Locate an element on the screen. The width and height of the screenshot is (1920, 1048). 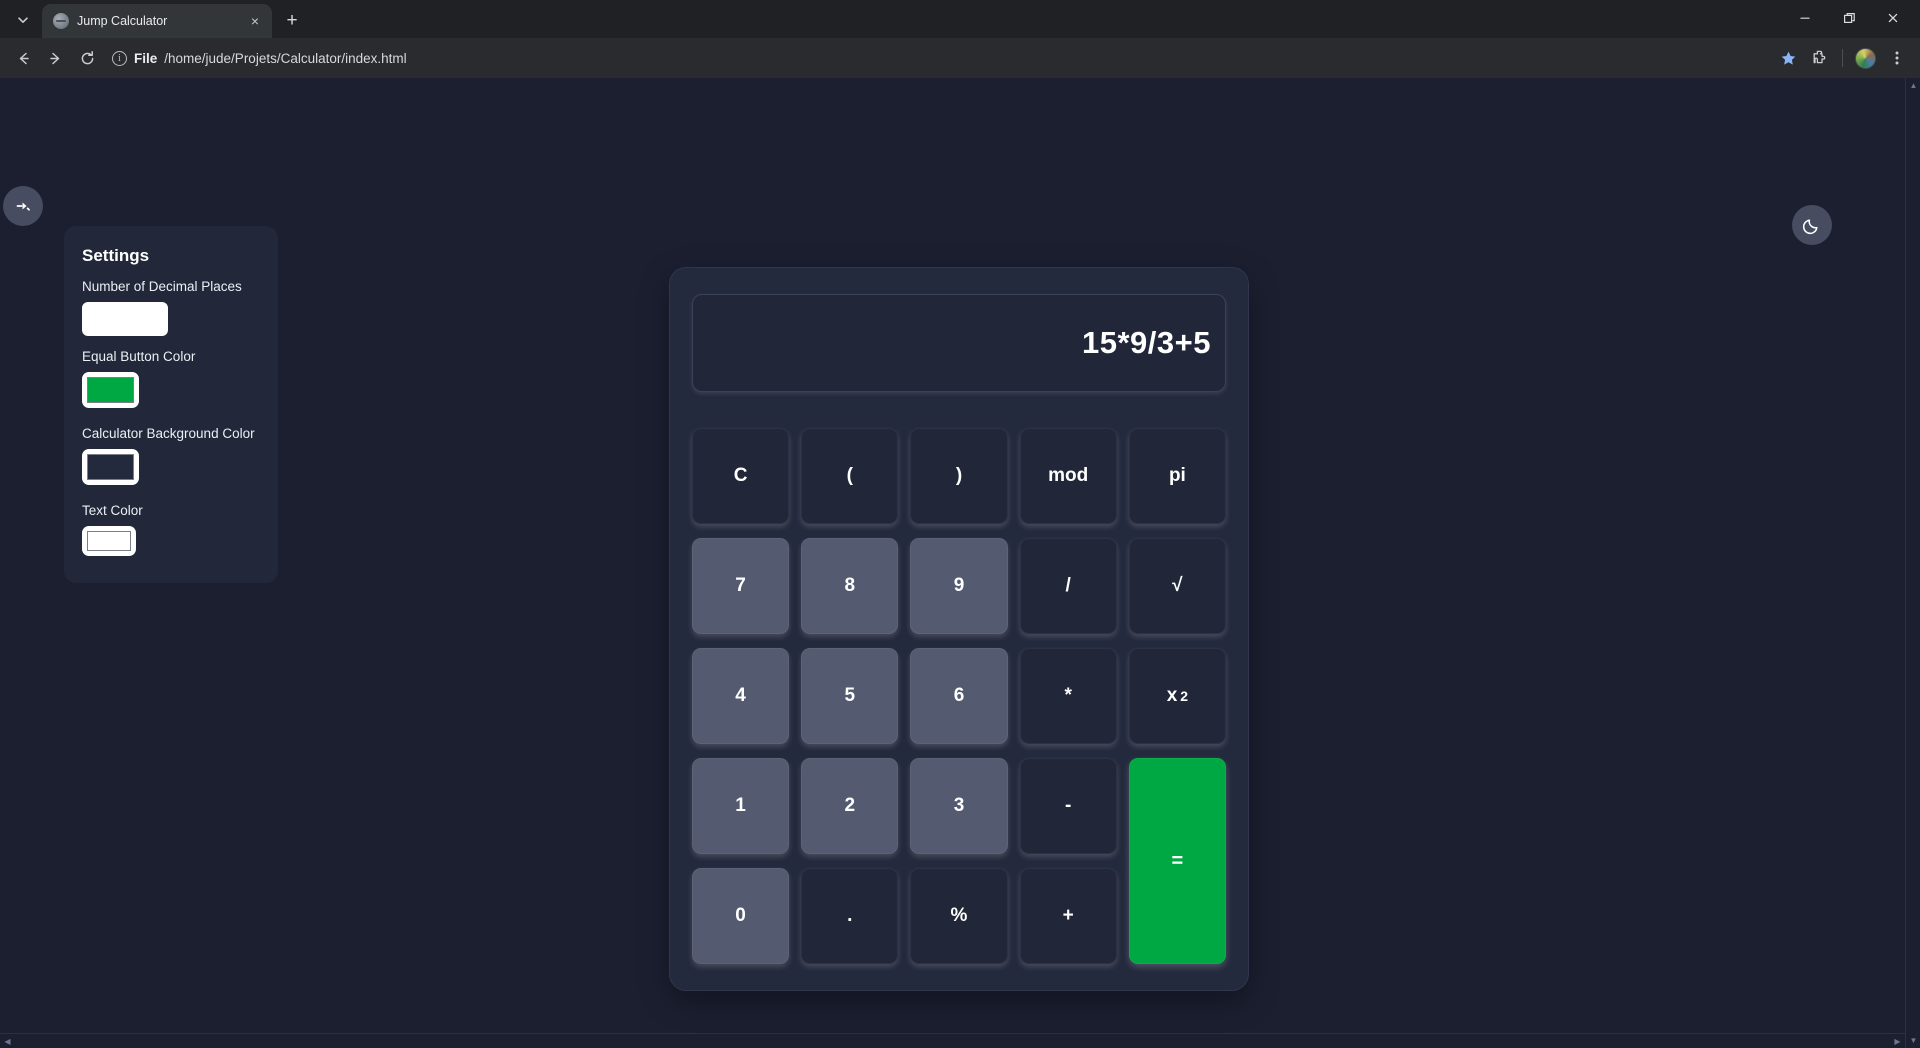
forward-button is located at coordinates (55, 58).